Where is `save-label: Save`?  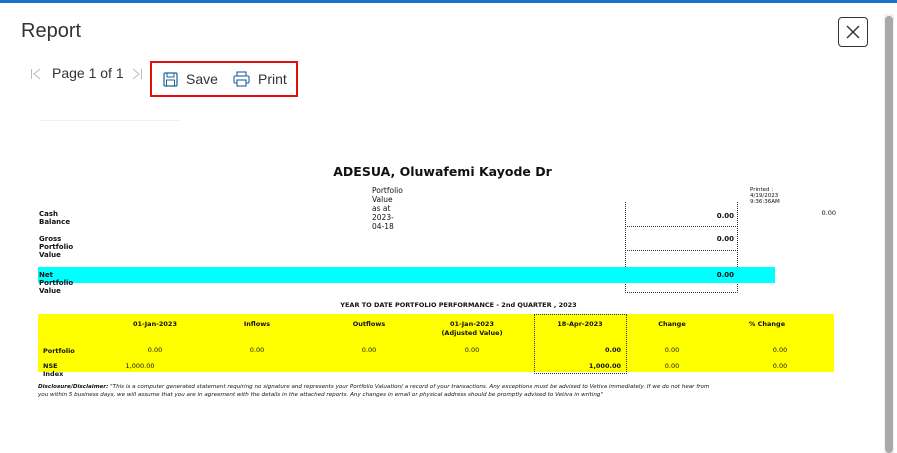 save-label: Save is located at coordinates (202, 79).